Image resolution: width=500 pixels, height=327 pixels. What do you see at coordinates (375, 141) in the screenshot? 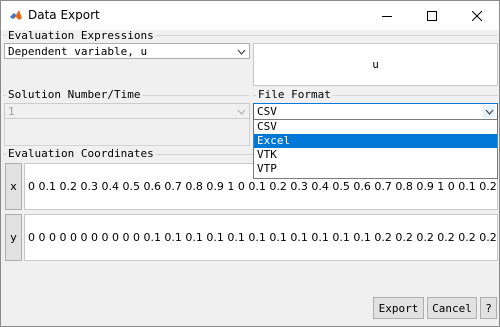
I see `dropdown-option-excel: Excel` at bounding box center [375, 141].